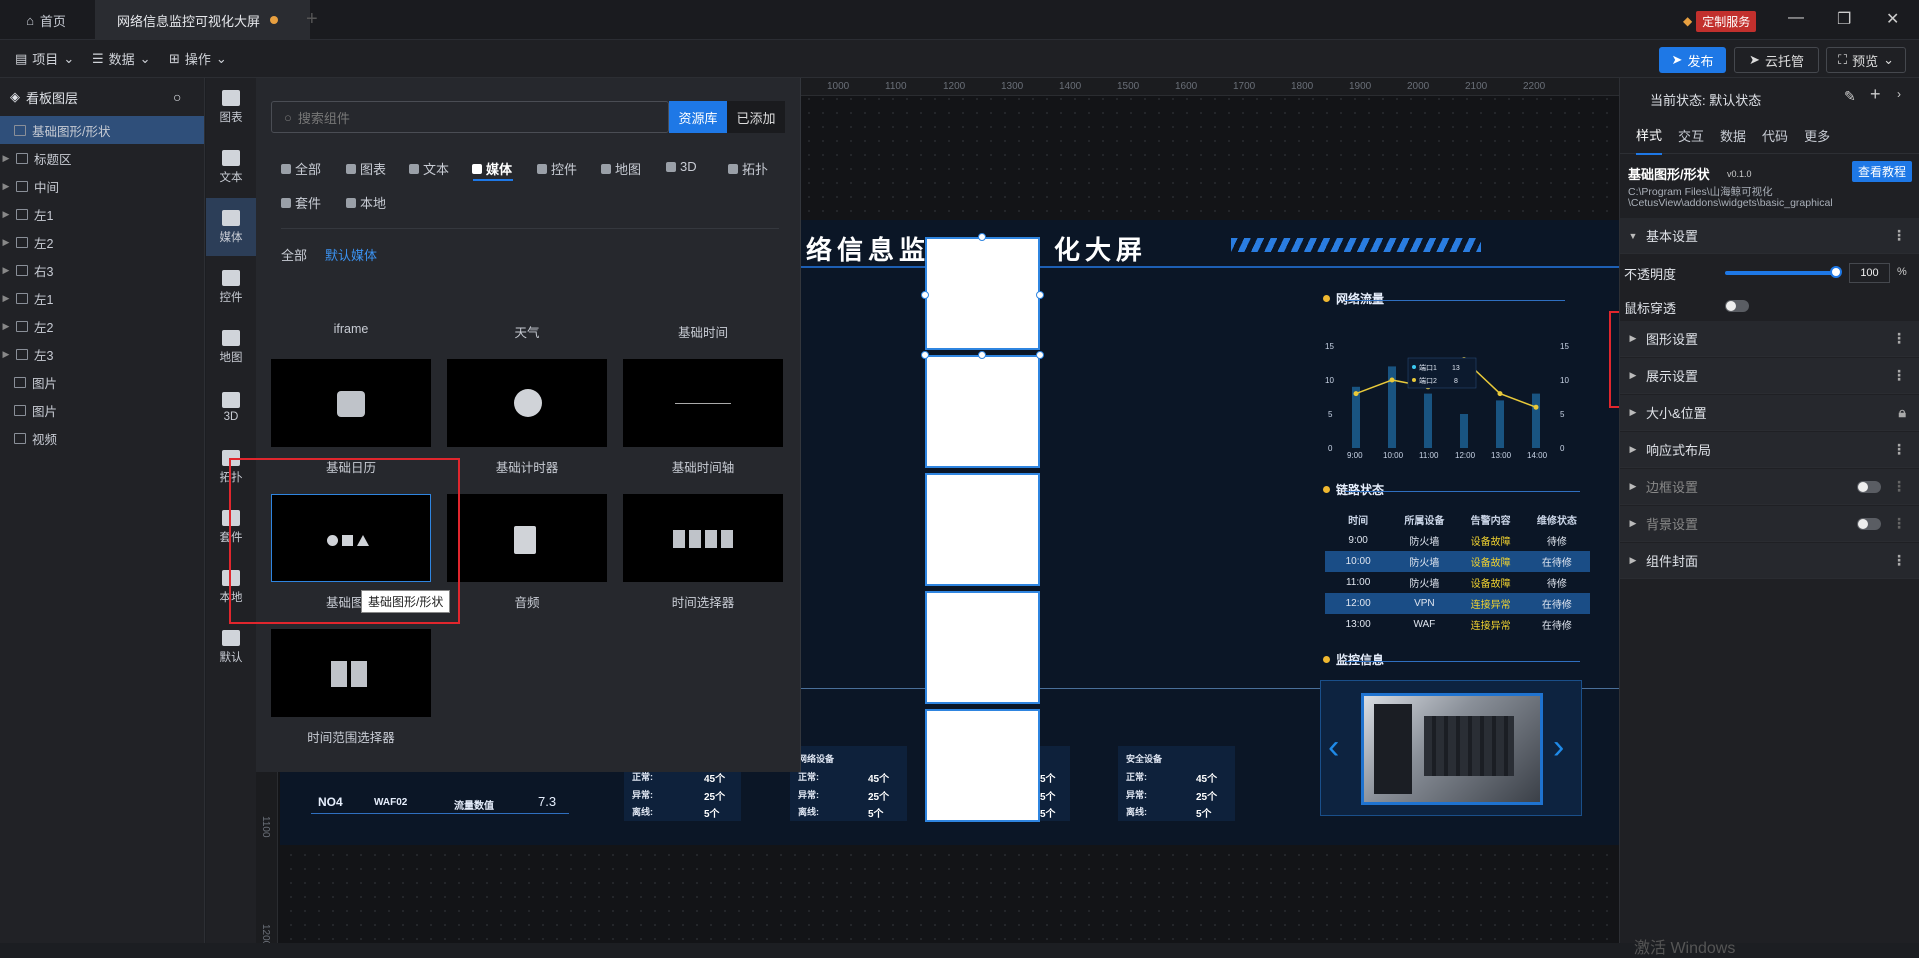 The height and width of the screenshot is (958, 1919). I want to click on edit-icon: ✎, so click(1850, 96).